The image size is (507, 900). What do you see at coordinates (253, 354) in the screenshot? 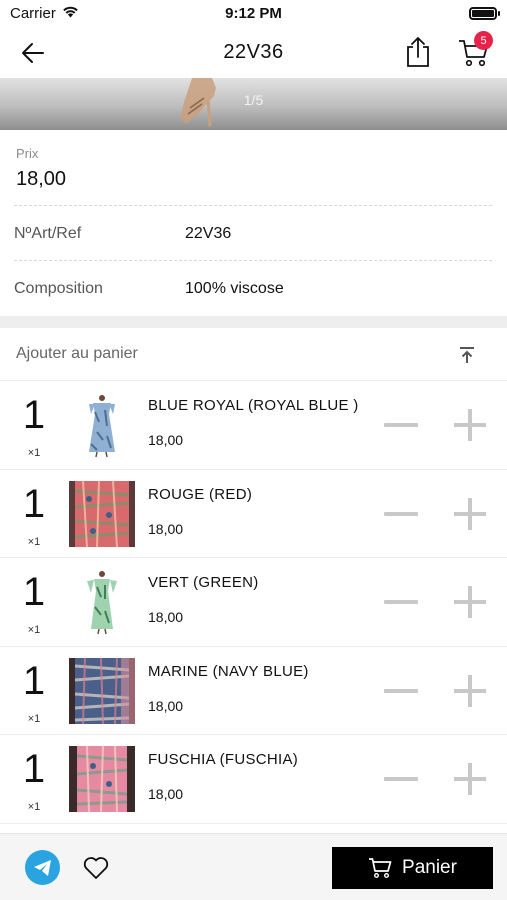
I see `add-to-cart-header: Ajouter au panier` at bounding box center [253, 354].